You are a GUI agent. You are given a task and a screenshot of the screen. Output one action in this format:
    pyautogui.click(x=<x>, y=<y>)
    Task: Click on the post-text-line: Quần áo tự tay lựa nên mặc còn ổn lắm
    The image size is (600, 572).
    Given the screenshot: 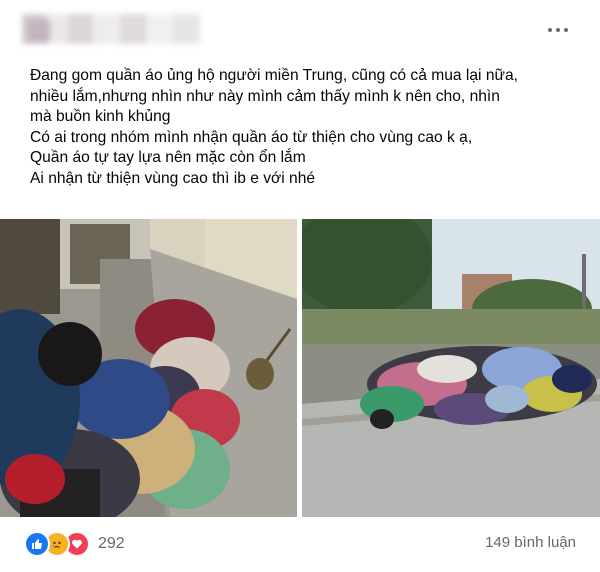 What is the action you would take?
    pyautogui.click(x=168, y=157)
    